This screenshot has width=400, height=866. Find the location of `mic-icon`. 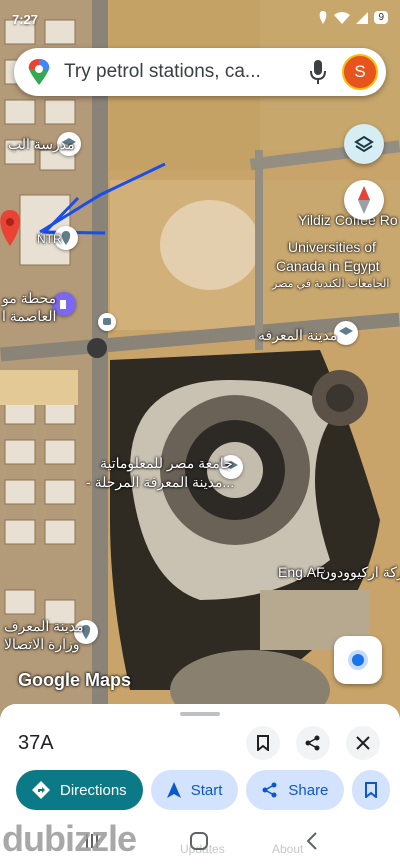

mic-icon is located at coordinates (318, 72).